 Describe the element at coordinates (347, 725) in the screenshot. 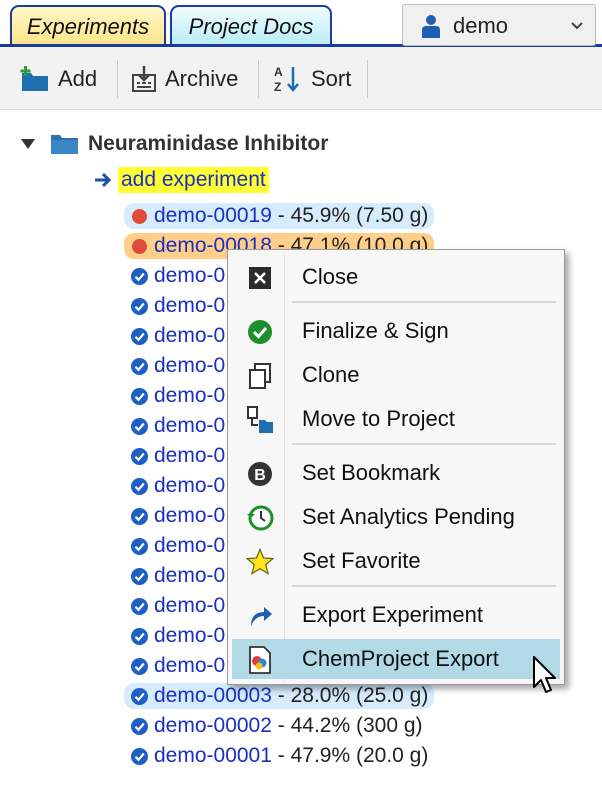

I see `experiment-yield: - 44.2% (300 g)` at that location.